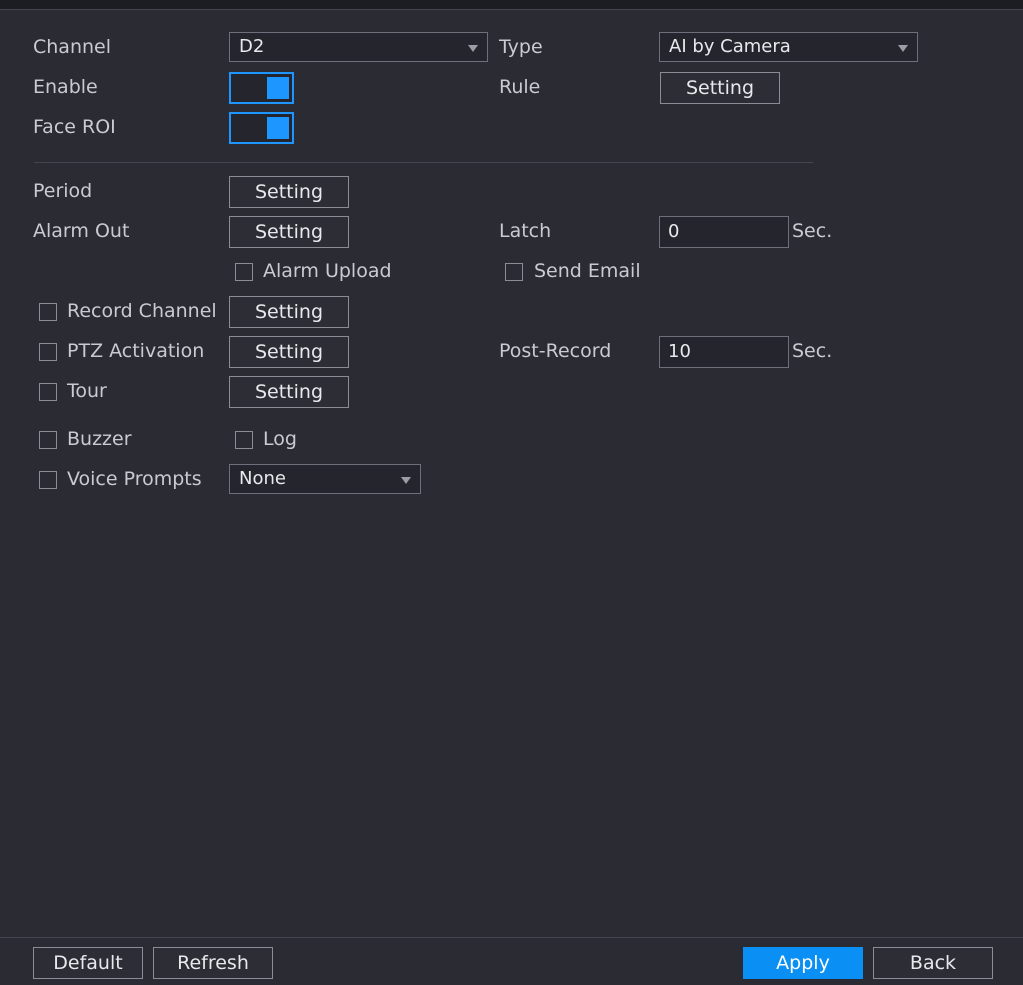 The image size is (1023, 985). Describe the element at coordinates (812, 231) in the screenshot. I see `latch-unit: Sec.` at that location.